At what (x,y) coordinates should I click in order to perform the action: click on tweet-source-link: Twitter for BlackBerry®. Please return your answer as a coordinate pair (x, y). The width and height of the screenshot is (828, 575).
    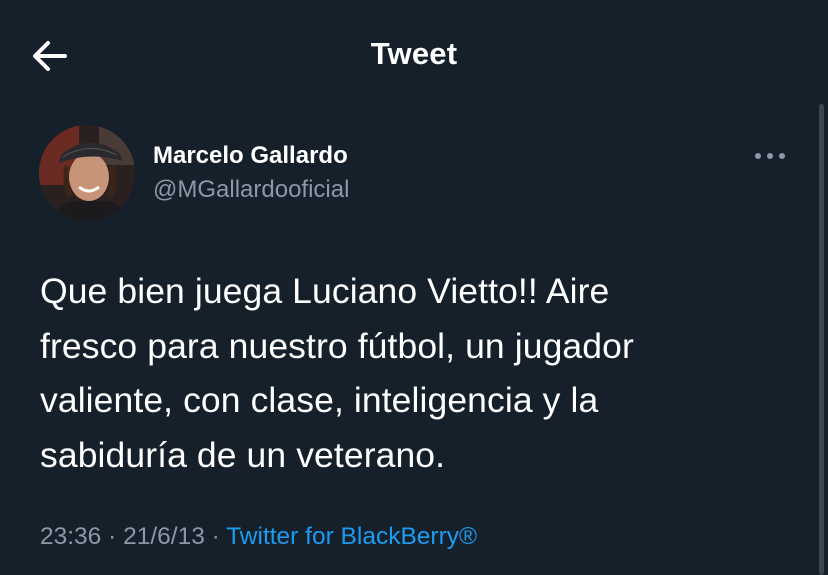
    Looking at the image, I should click on (351, 536).